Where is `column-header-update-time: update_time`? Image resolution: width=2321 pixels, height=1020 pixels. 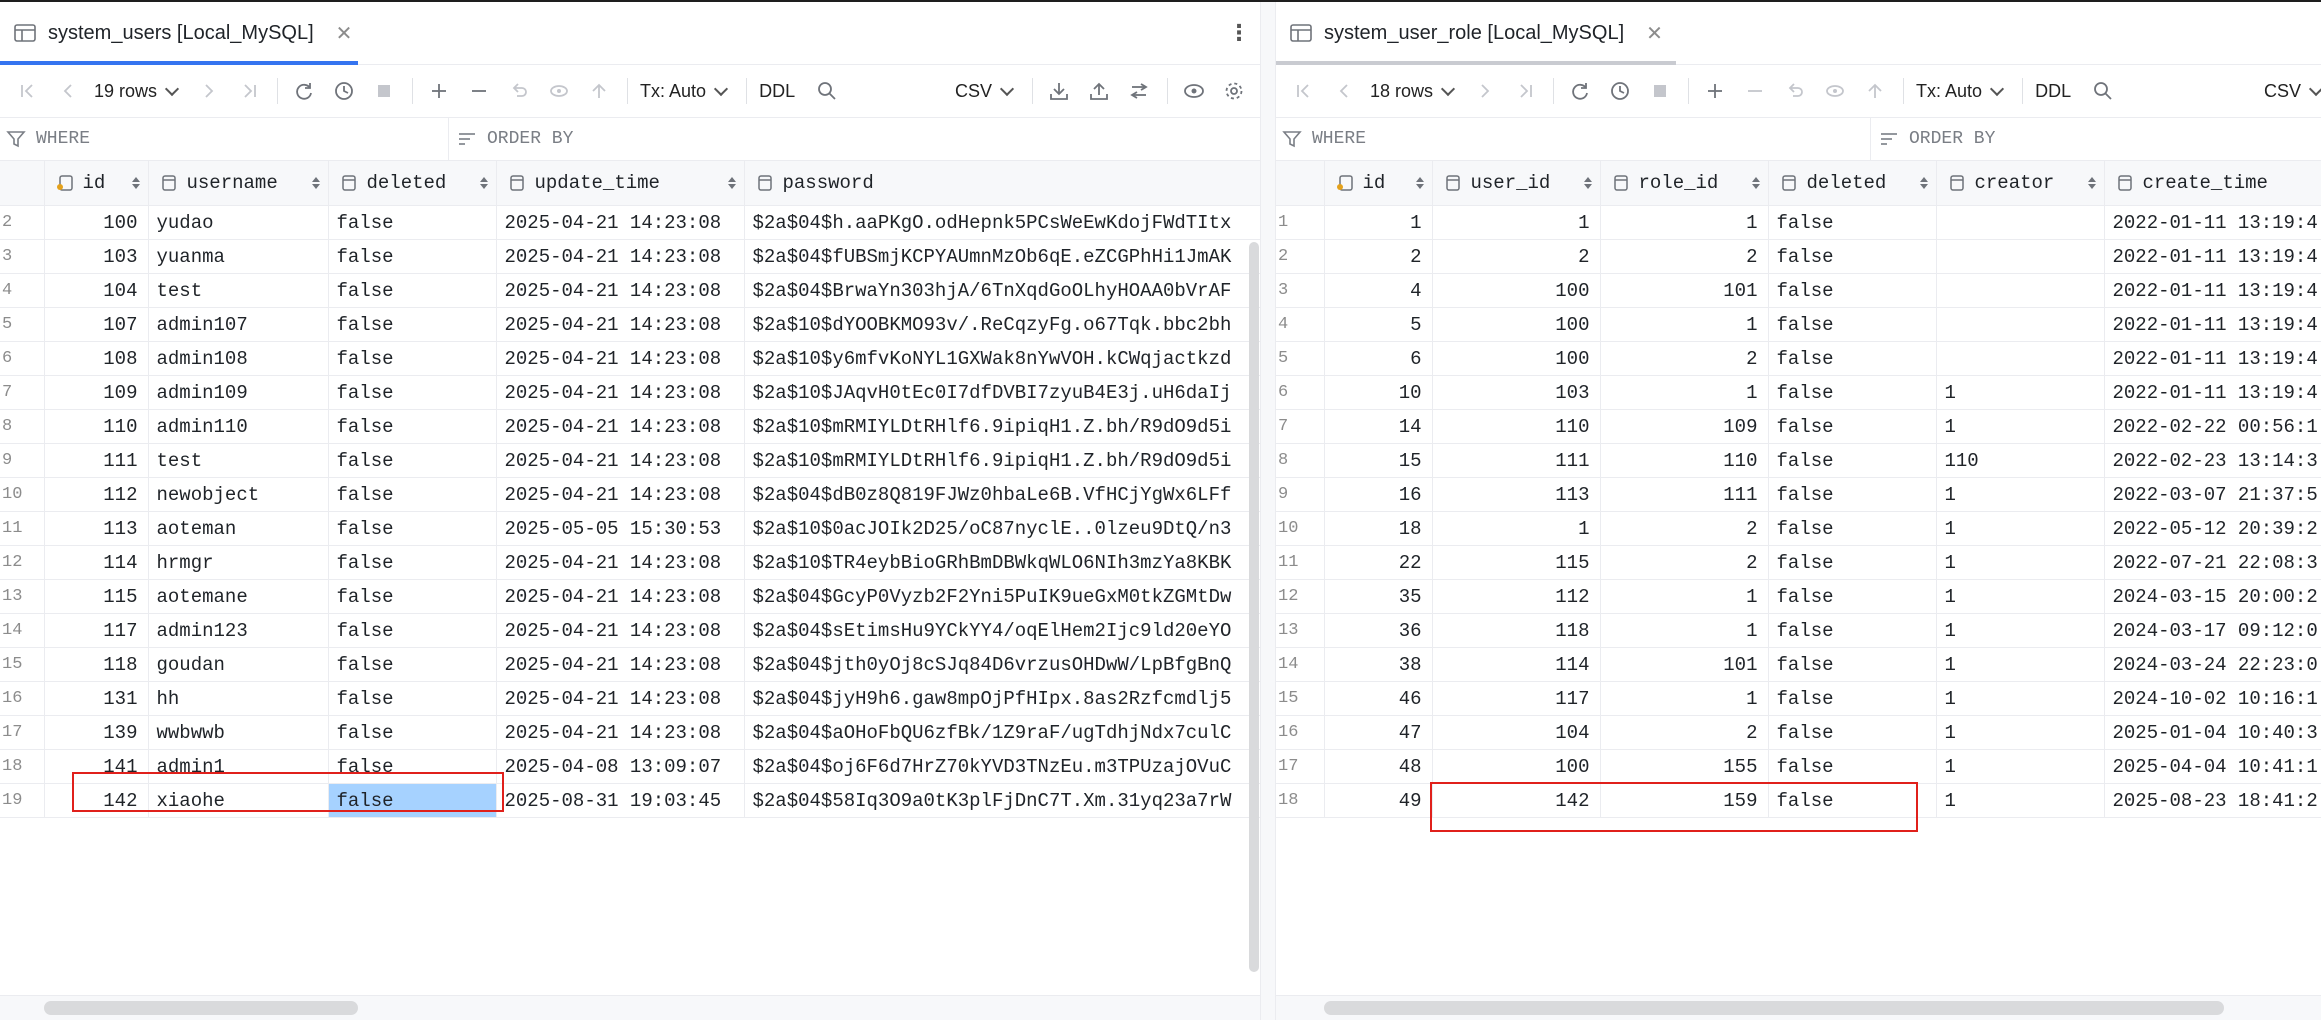 column-header-update-time: update_time is located at coordinates (620, 183).